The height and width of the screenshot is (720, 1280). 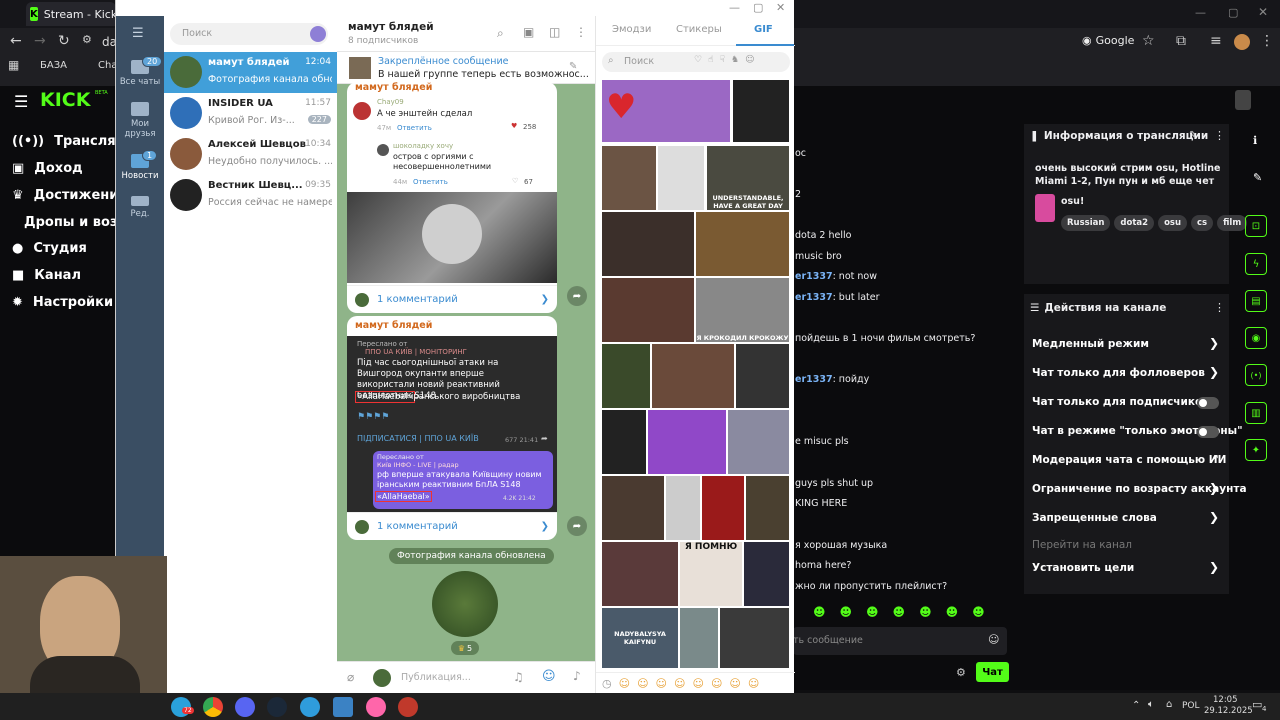 I want to click on tg-menu-icon: ☰, so click(x=138, y=33).